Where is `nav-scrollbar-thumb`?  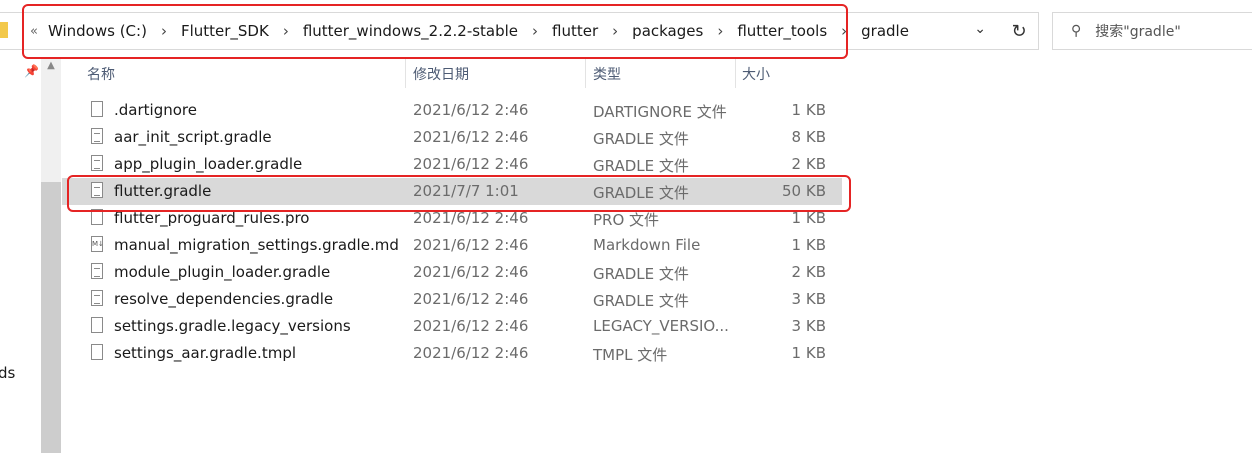 nav-scrollbar-thumb is located at coordinates (51, 317).